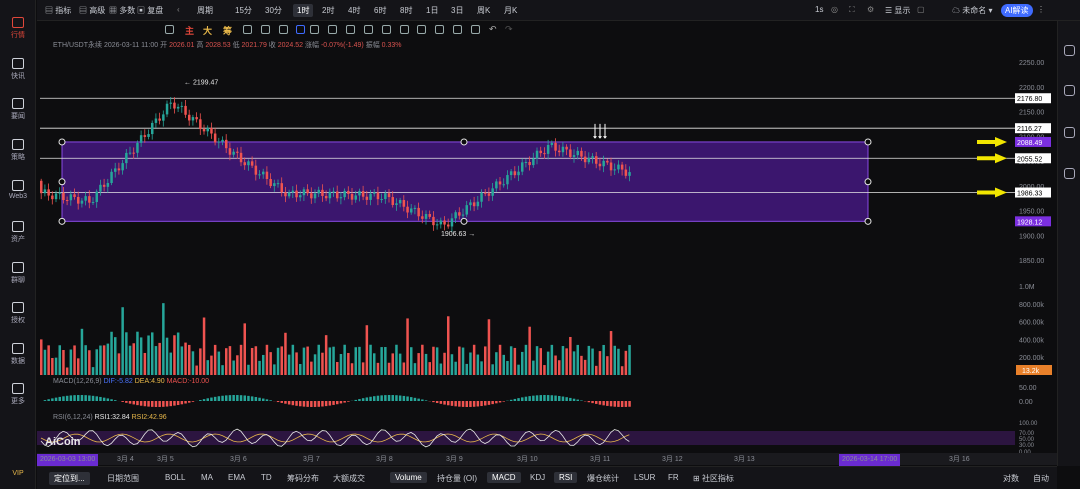 The height and width of the screenshot is (489, 1080). What do you see at coordinates (18, 69) in the screenshot?
I see `sidebar-item-flash: 快讯` at bounding box center [18, 69].